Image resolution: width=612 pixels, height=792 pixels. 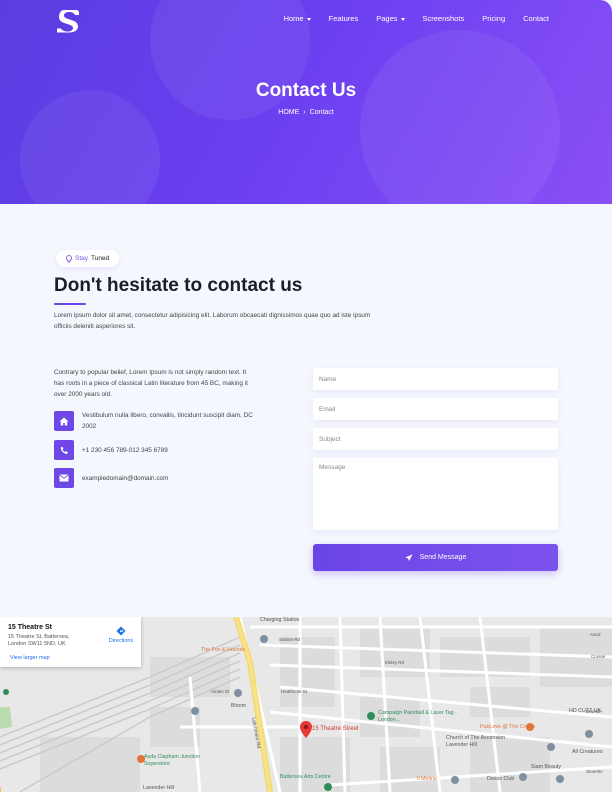 What do you see at coordinates (595, 634) in the screenshot?
I see `map-label: Asciz` at bounding box center [595, 634].